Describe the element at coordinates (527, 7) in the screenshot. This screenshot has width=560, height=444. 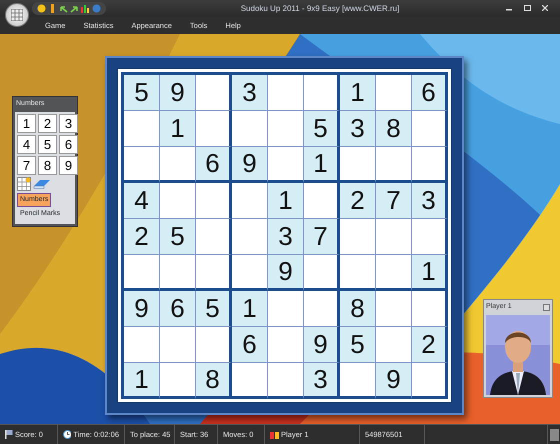
I see `maximize-icon` at that location.